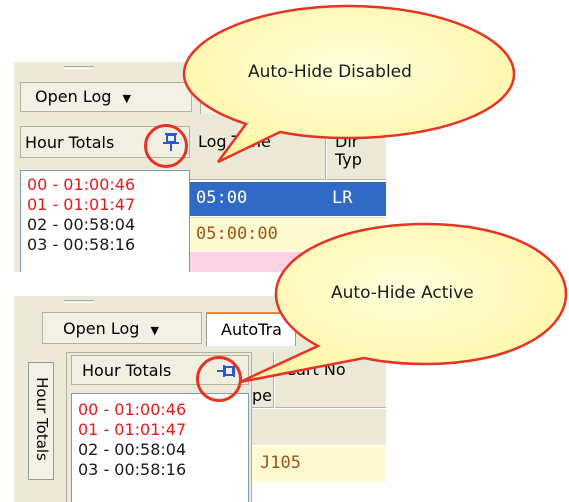  Describe the element at coordinates (166, 146) in the screenshot. I see `highlight-circle-pin` at that location.